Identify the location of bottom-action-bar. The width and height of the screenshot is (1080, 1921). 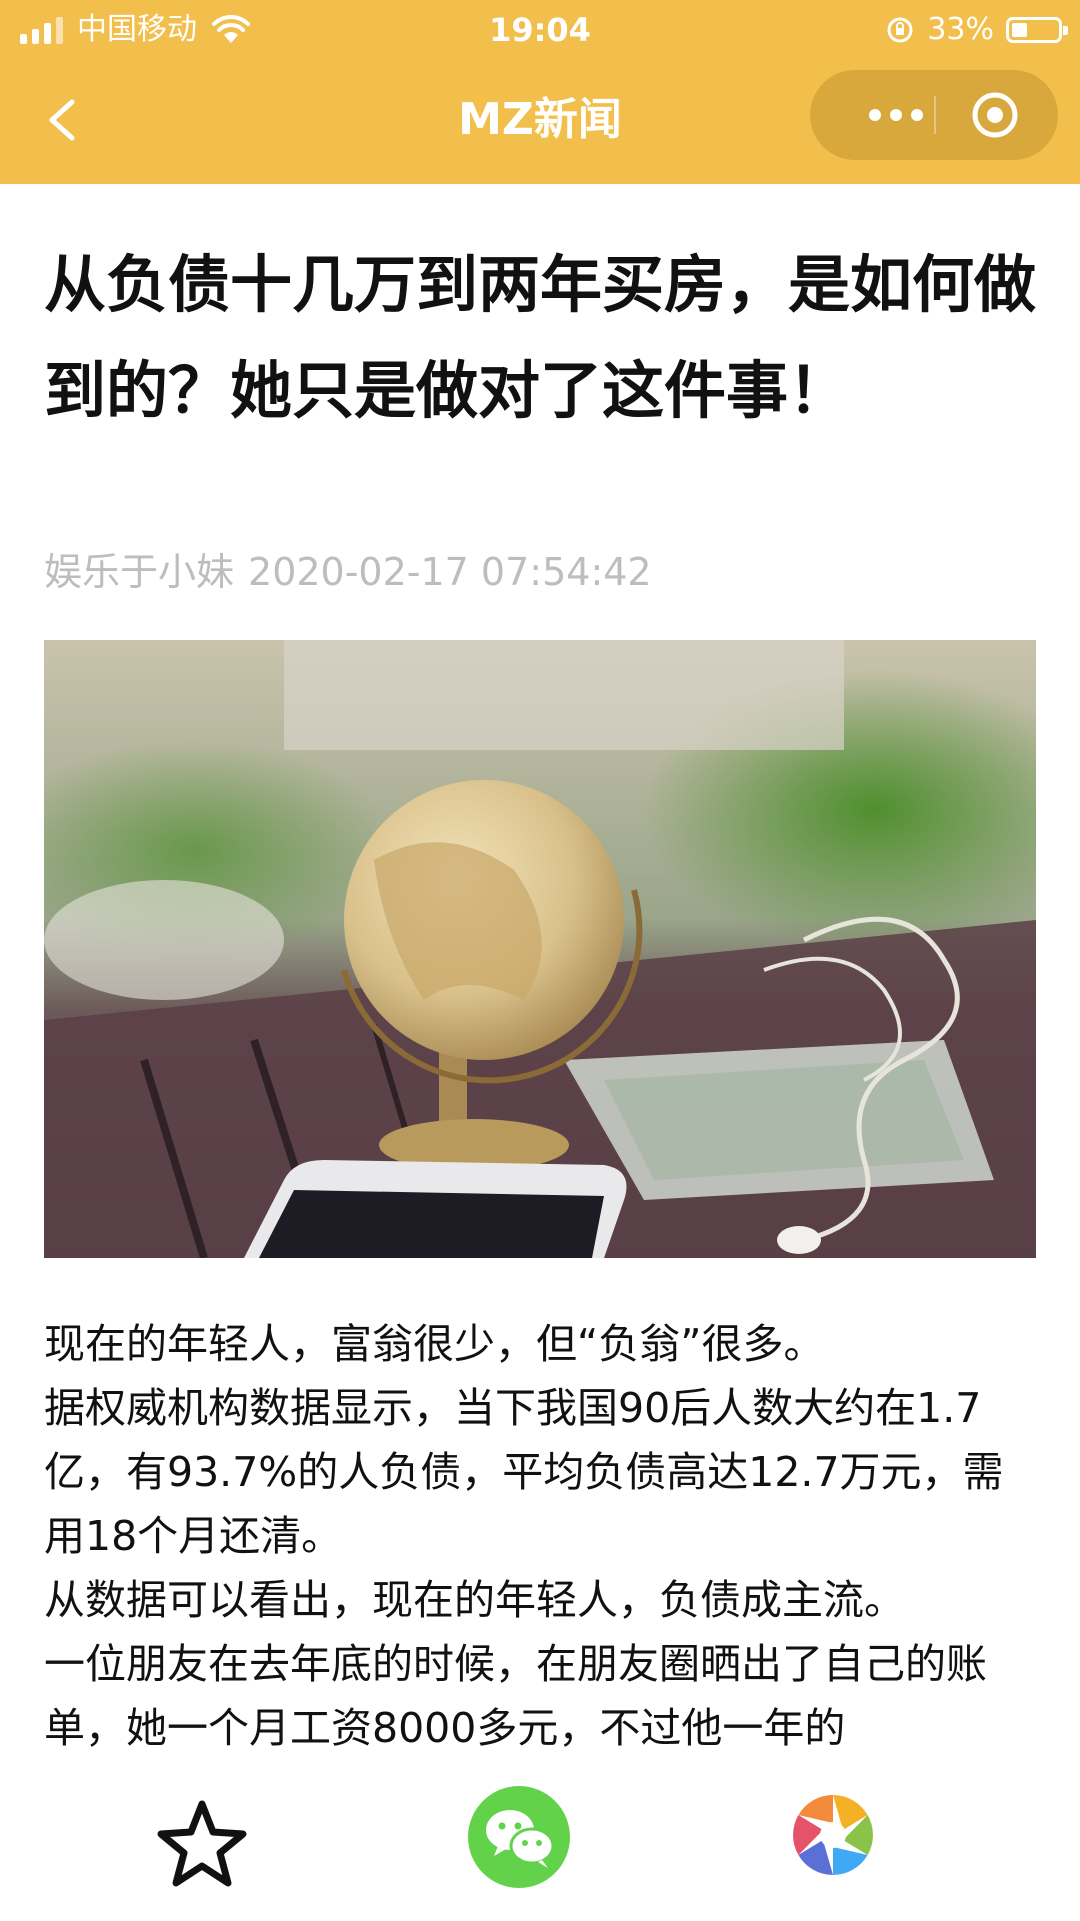
(540, 1846).